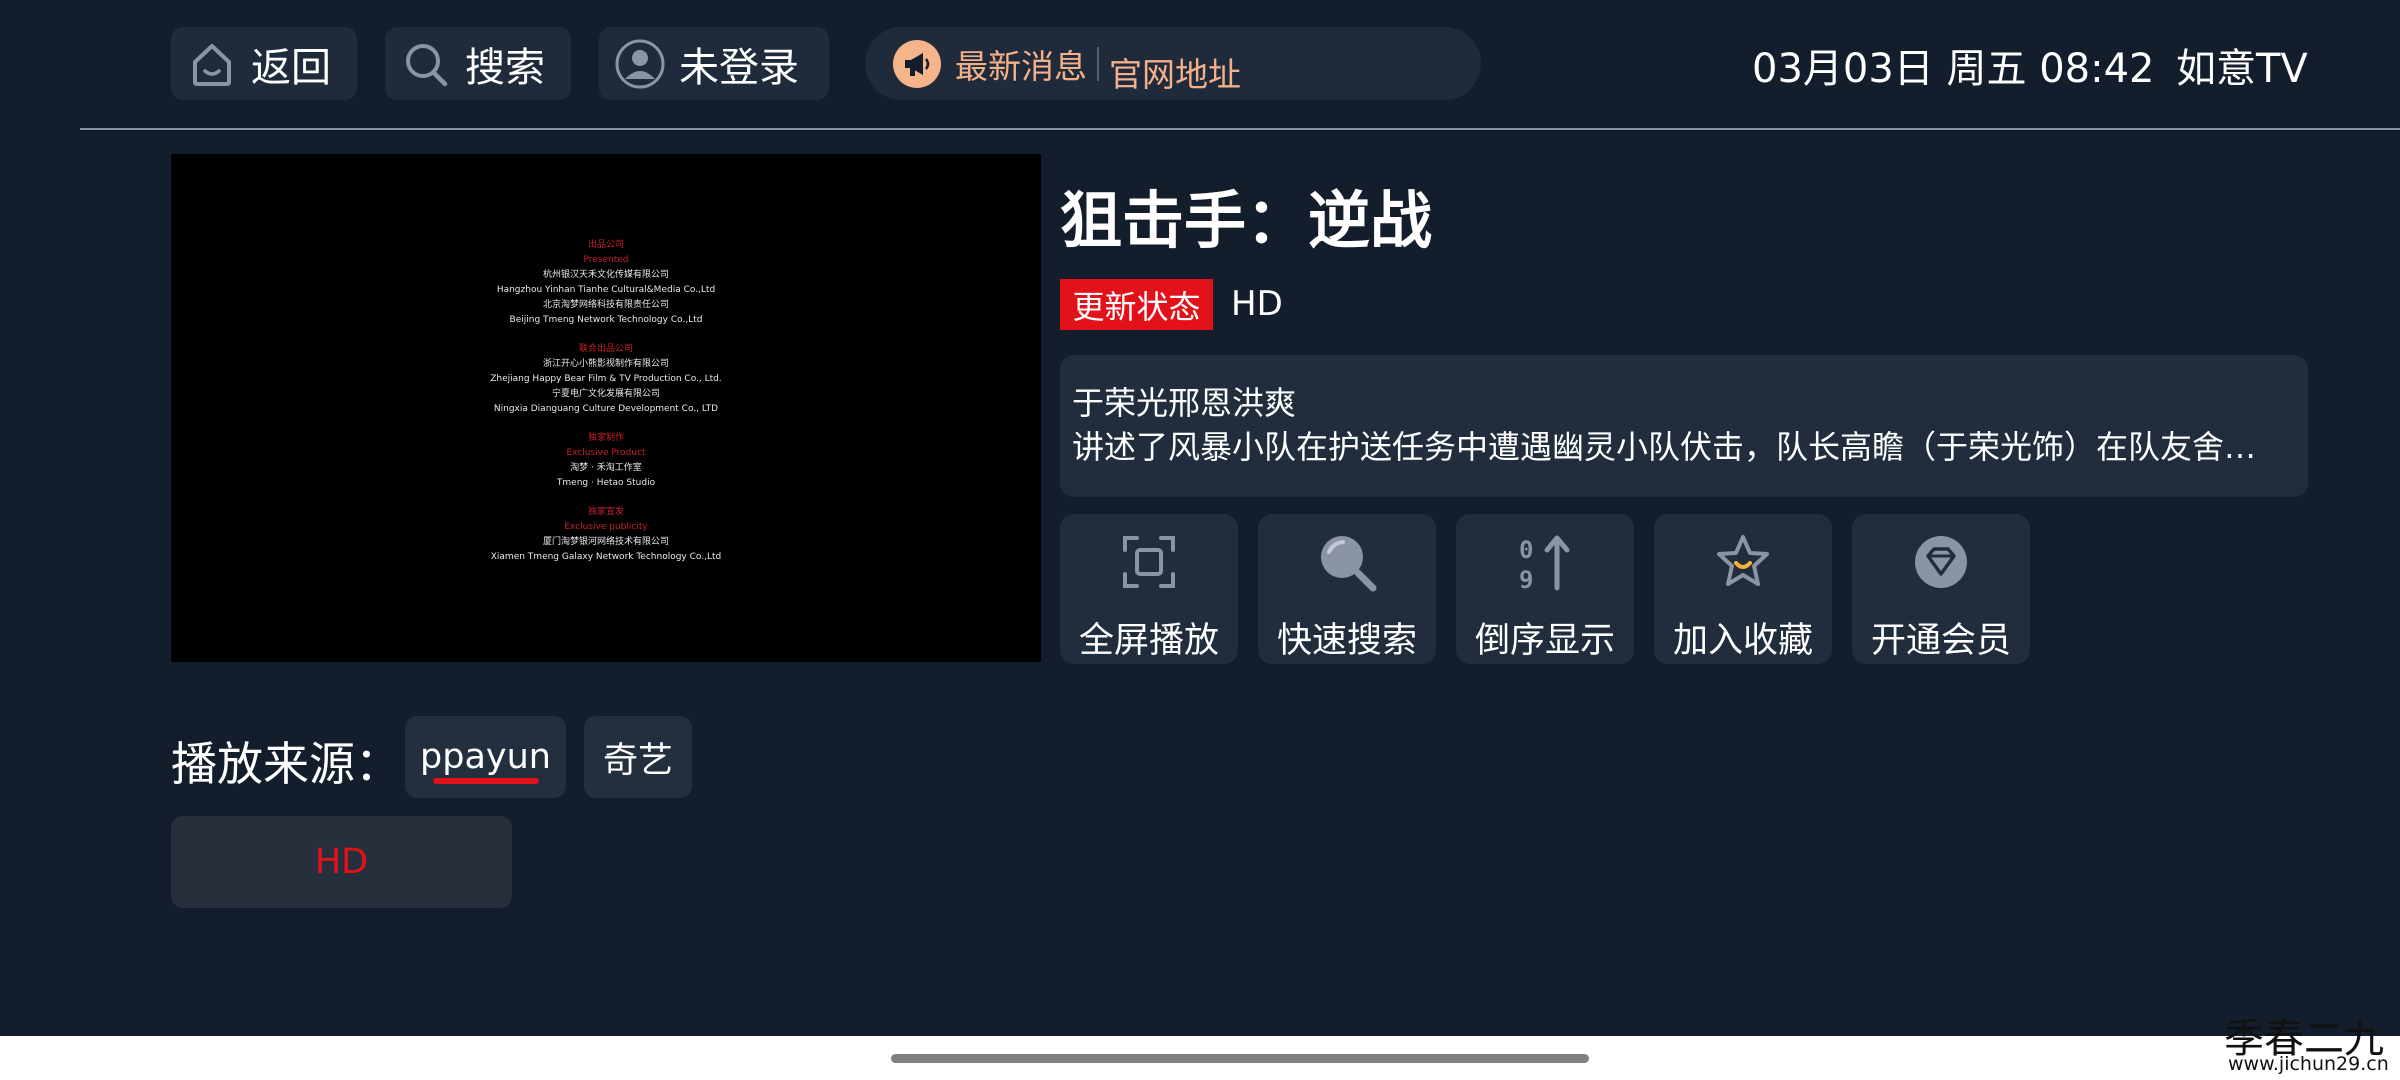 The height and width of the screenshot is (1080, 2400). Describe the element at coordinates (1953, 69) in the screenshot. I see `datetime-display: 03月03日 周五 08:42` at that location.